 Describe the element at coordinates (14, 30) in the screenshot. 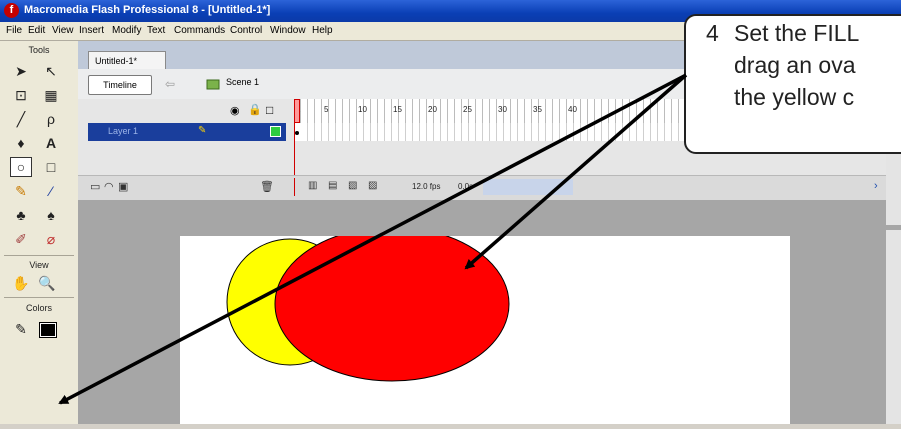

I see `menu-file: File` at that location.